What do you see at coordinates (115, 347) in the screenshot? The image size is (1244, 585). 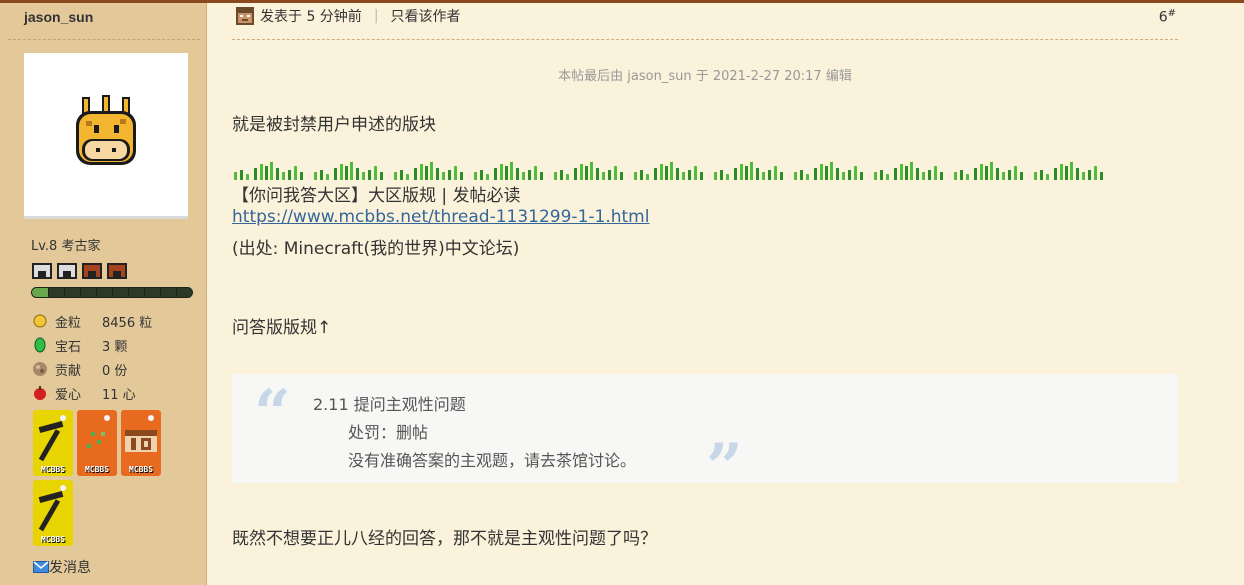 I see `stat-value: 3 颗` at bounding box center [115, 347].